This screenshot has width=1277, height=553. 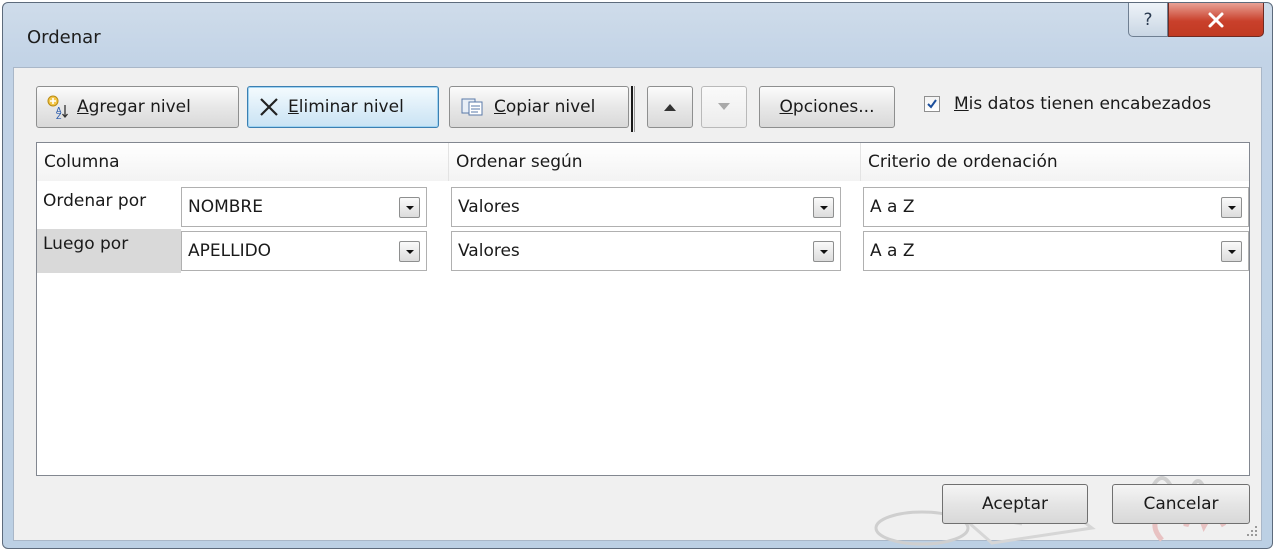 I want to click on column-select-value: NOMBRE, so click(x=225, y=207).